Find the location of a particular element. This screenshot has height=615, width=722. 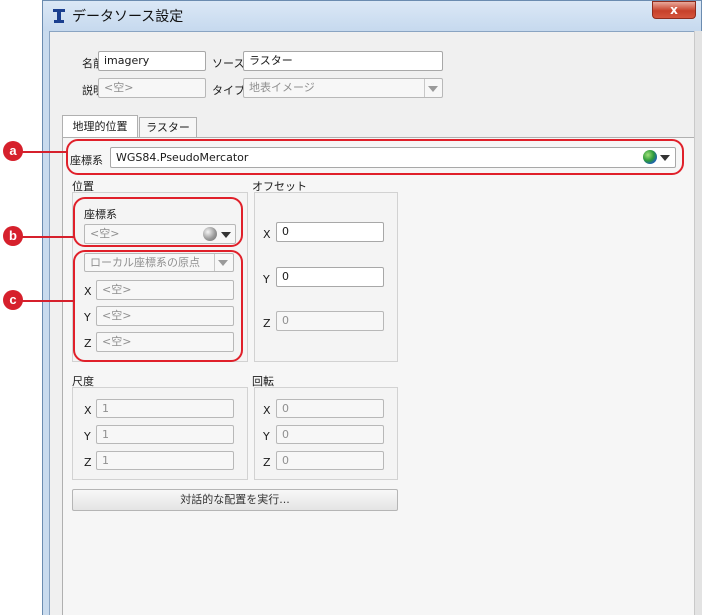

callout-b-leader is located at coordinates (48, 237).